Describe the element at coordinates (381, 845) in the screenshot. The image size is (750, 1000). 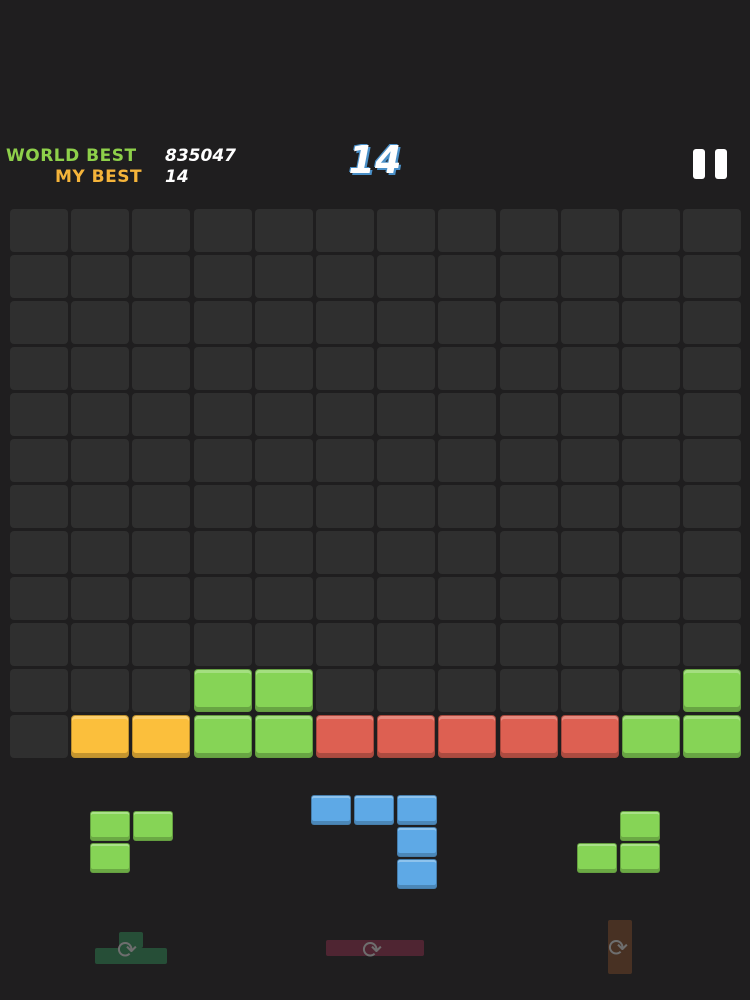
I see `piece-blue-hook` at that location.